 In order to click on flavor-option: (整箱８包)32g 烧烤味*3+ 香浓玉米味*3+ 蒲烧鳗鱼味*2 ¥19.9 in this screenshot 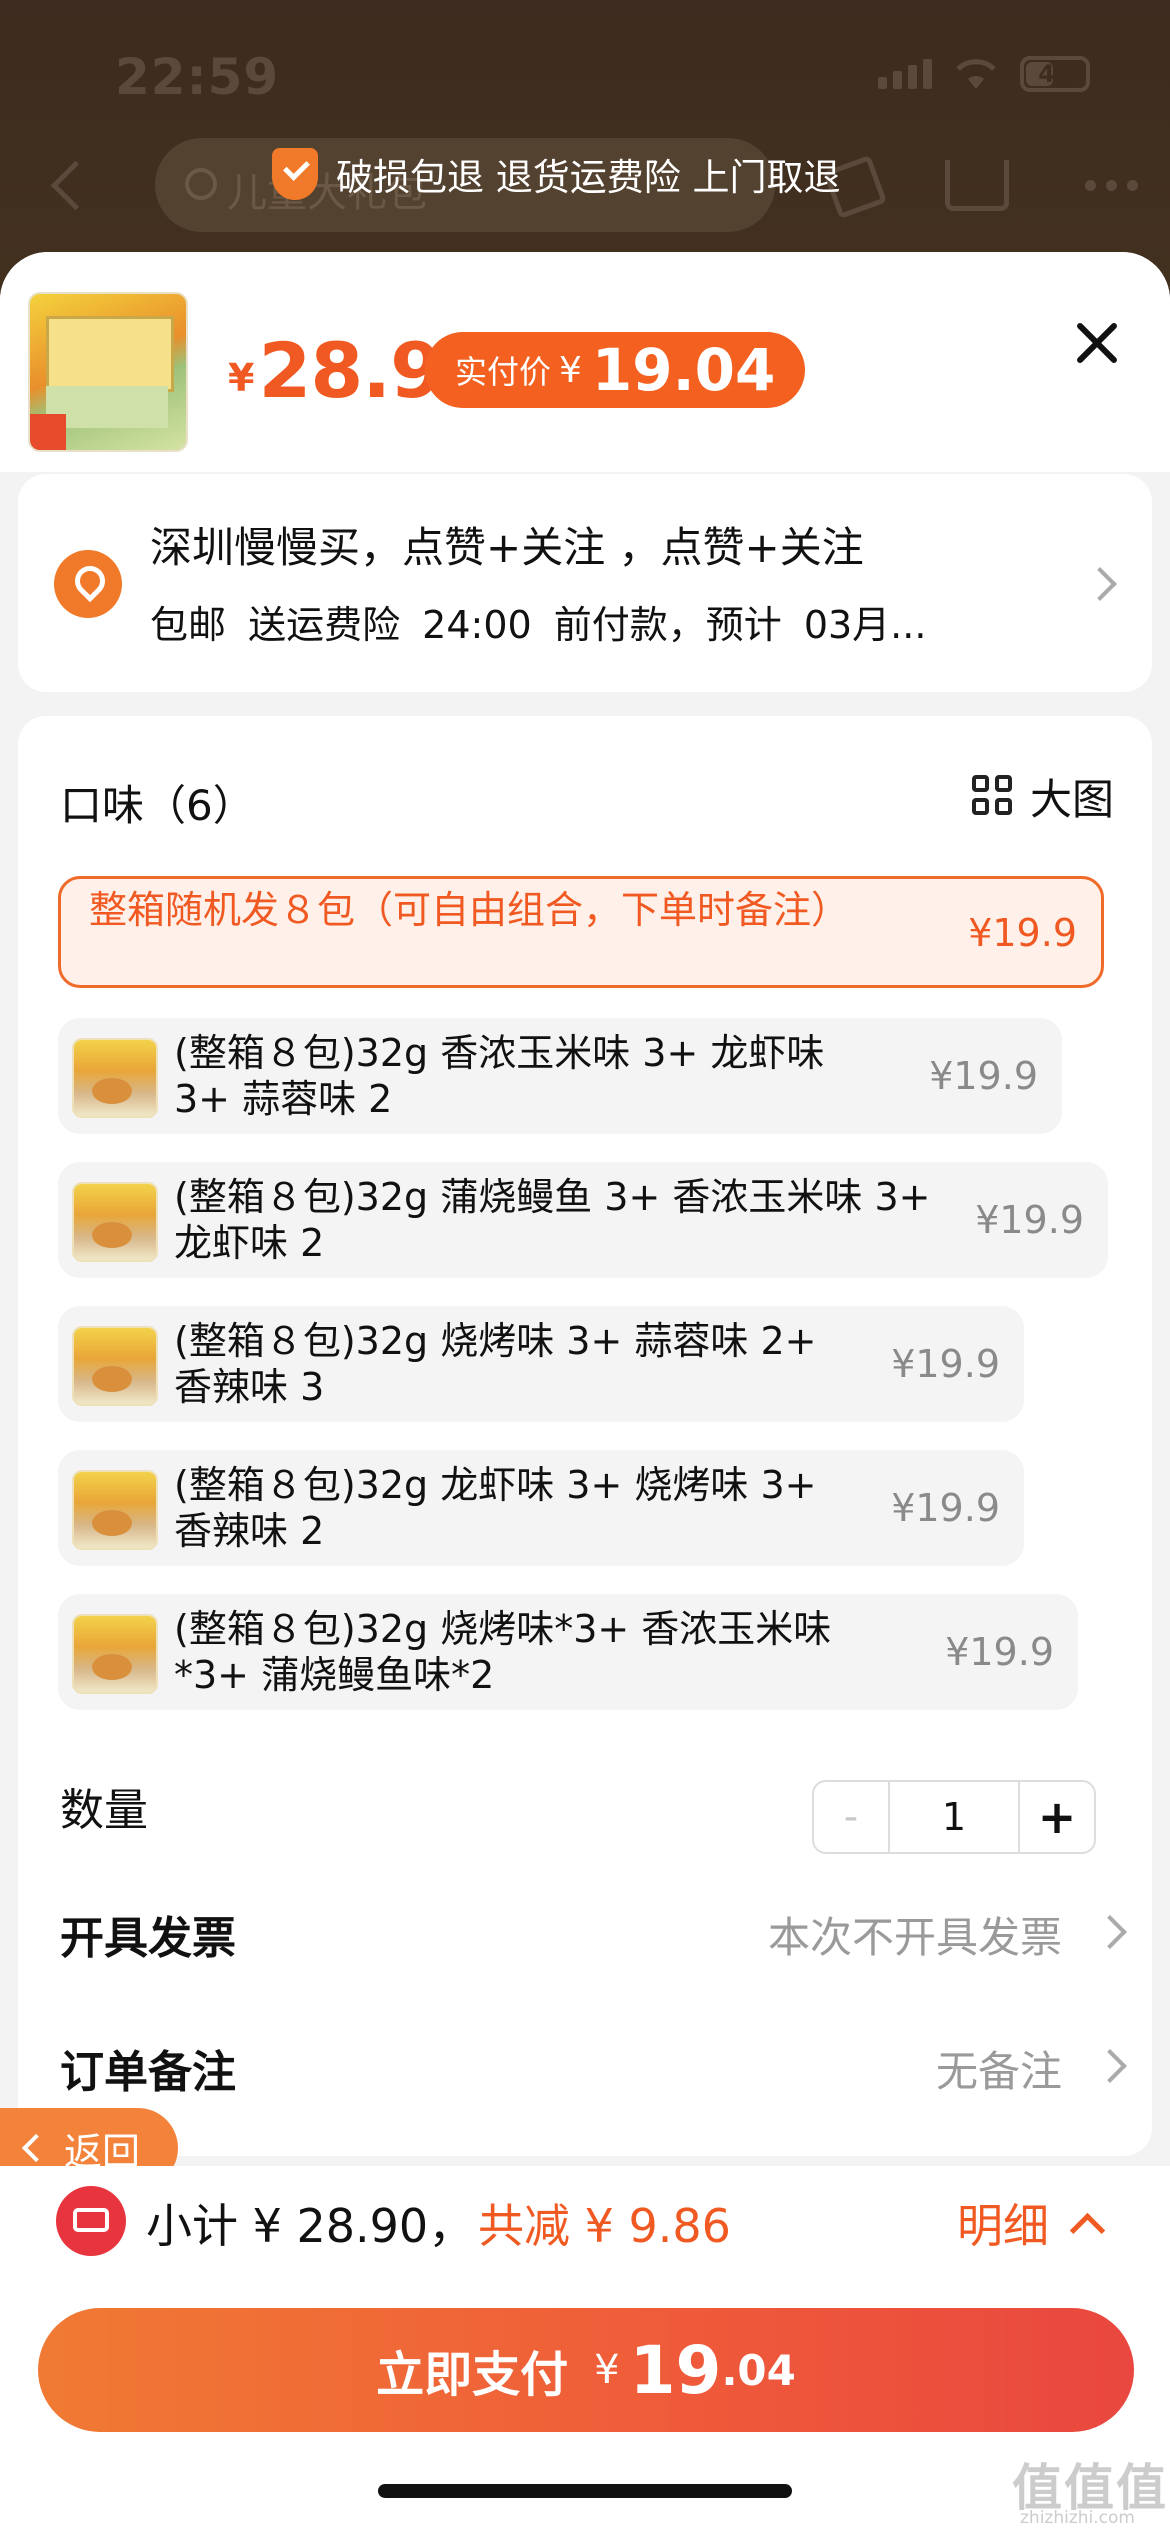, I will do `click(568, 1652)`.